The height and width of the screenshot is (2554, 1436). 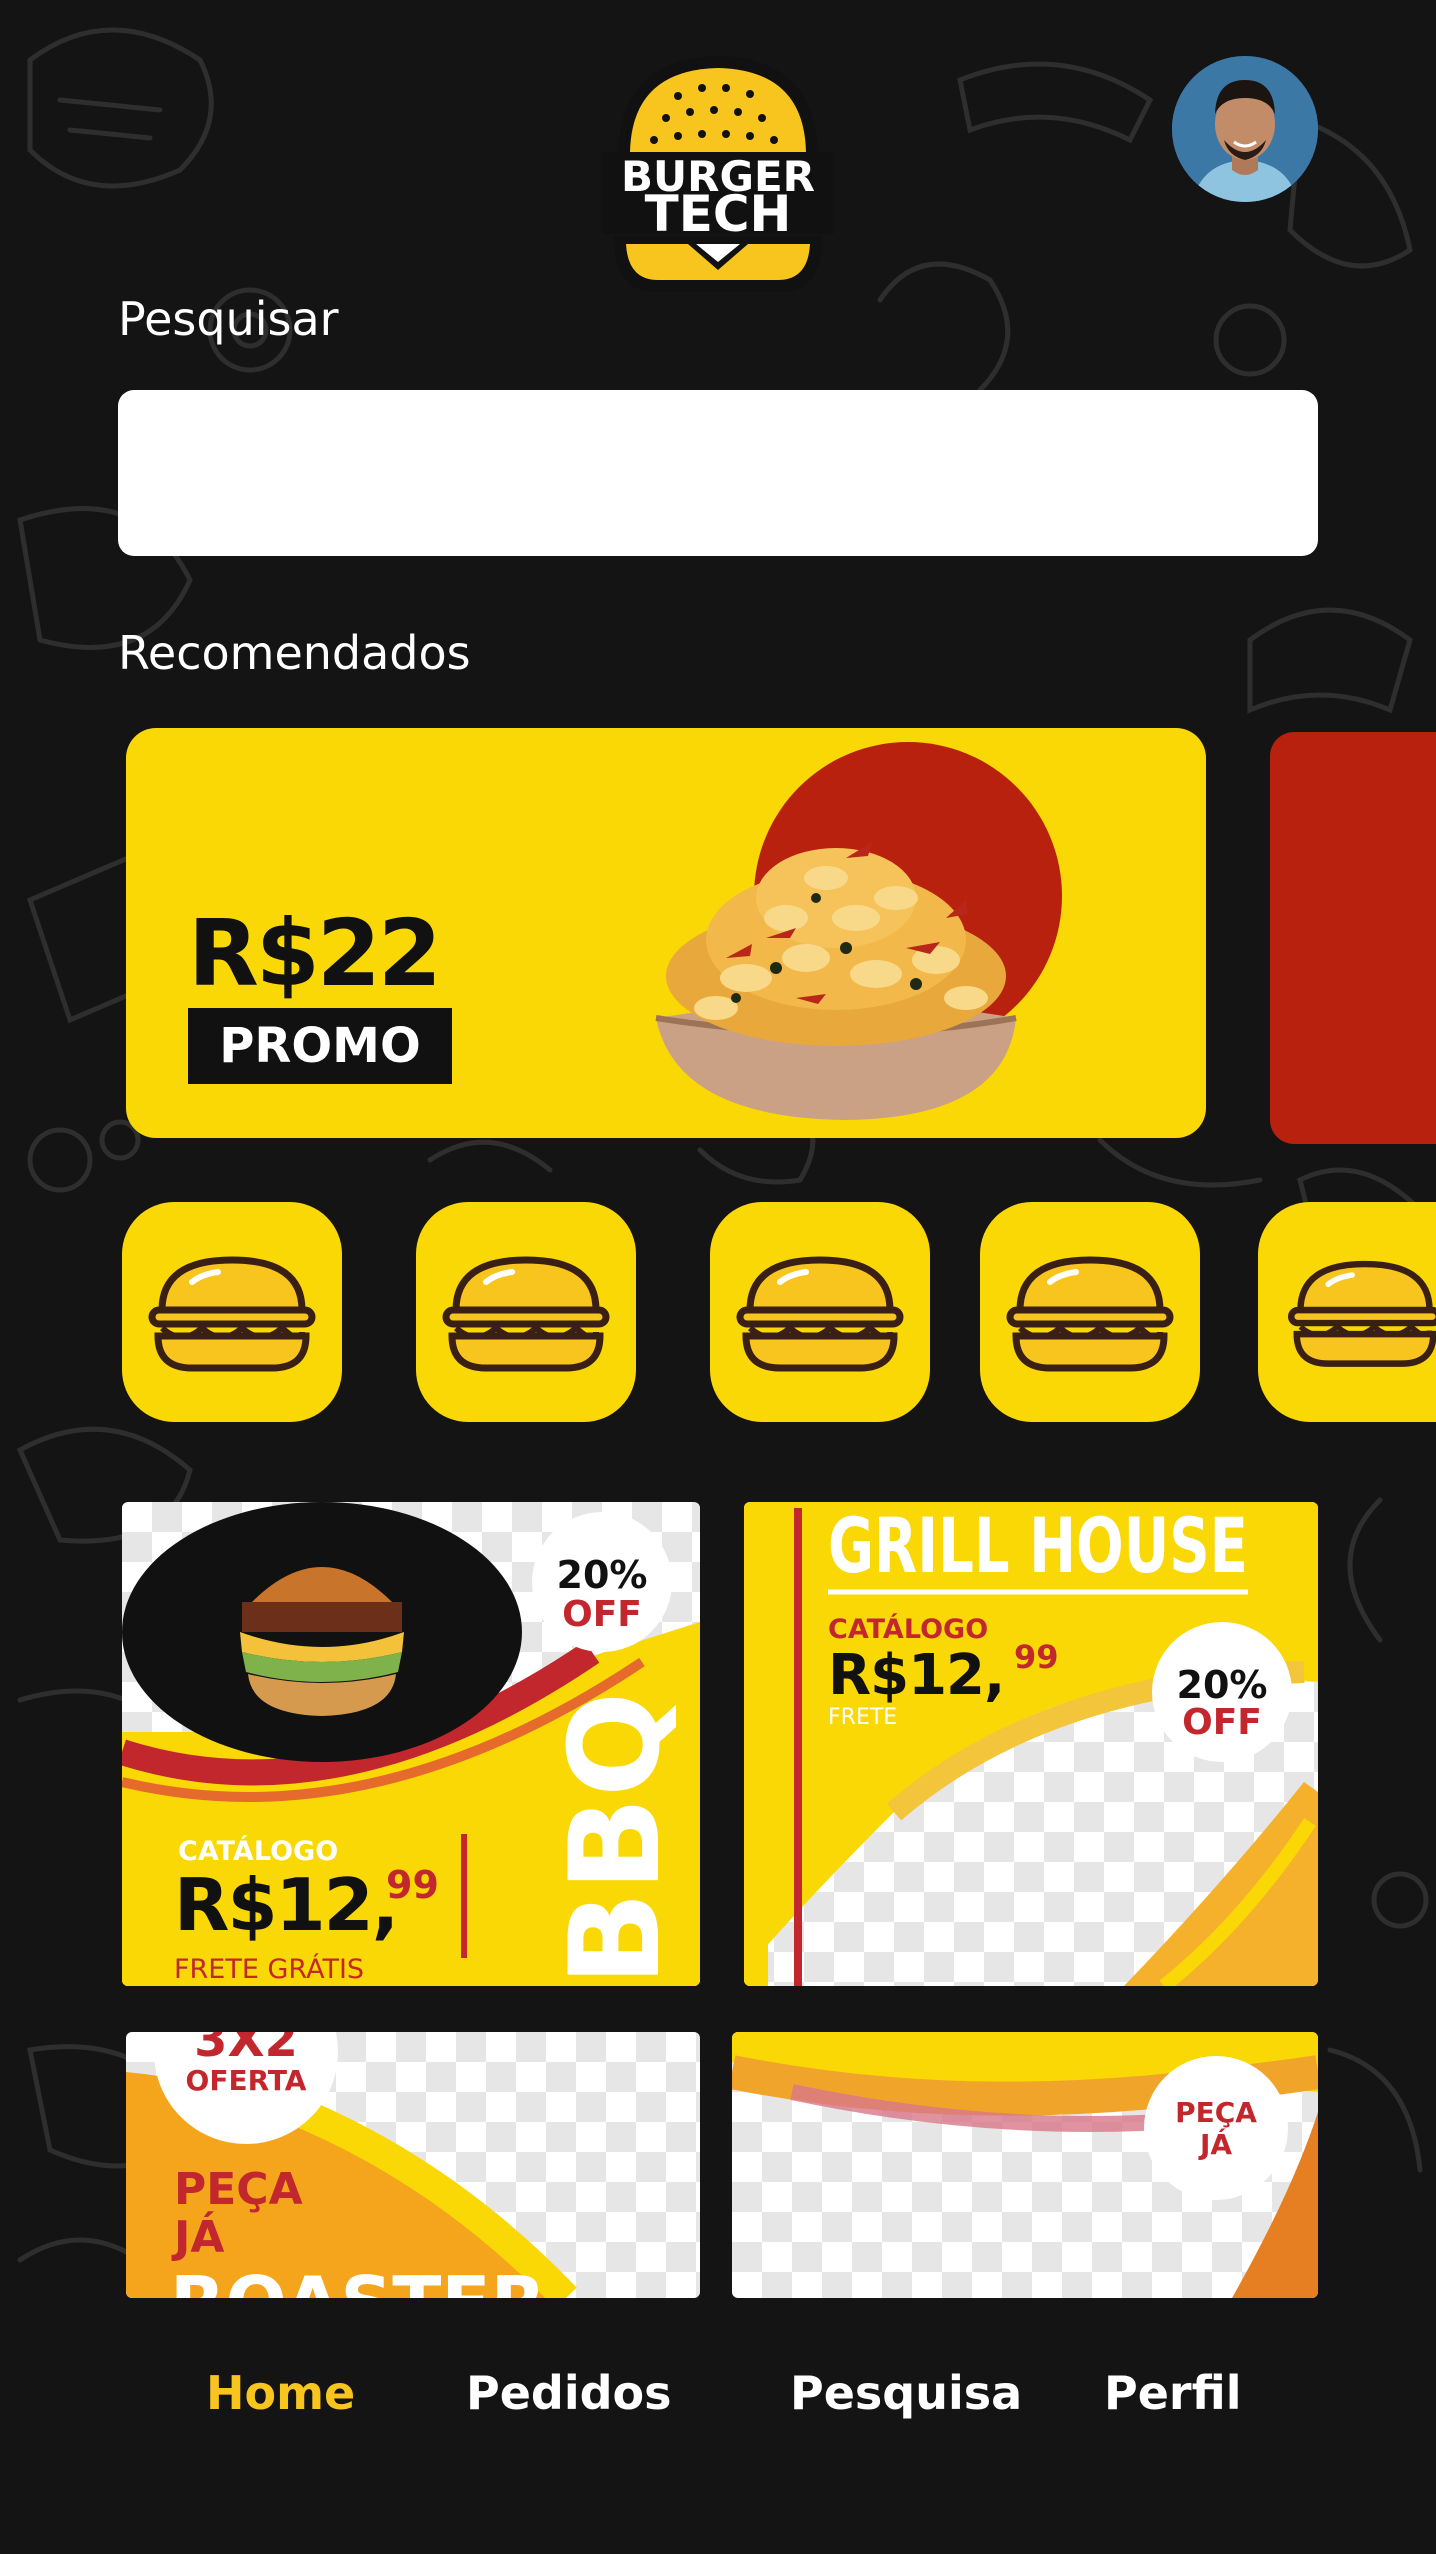 I want to click on bbq-brand: BBQ, so click(x=616, y=1839).